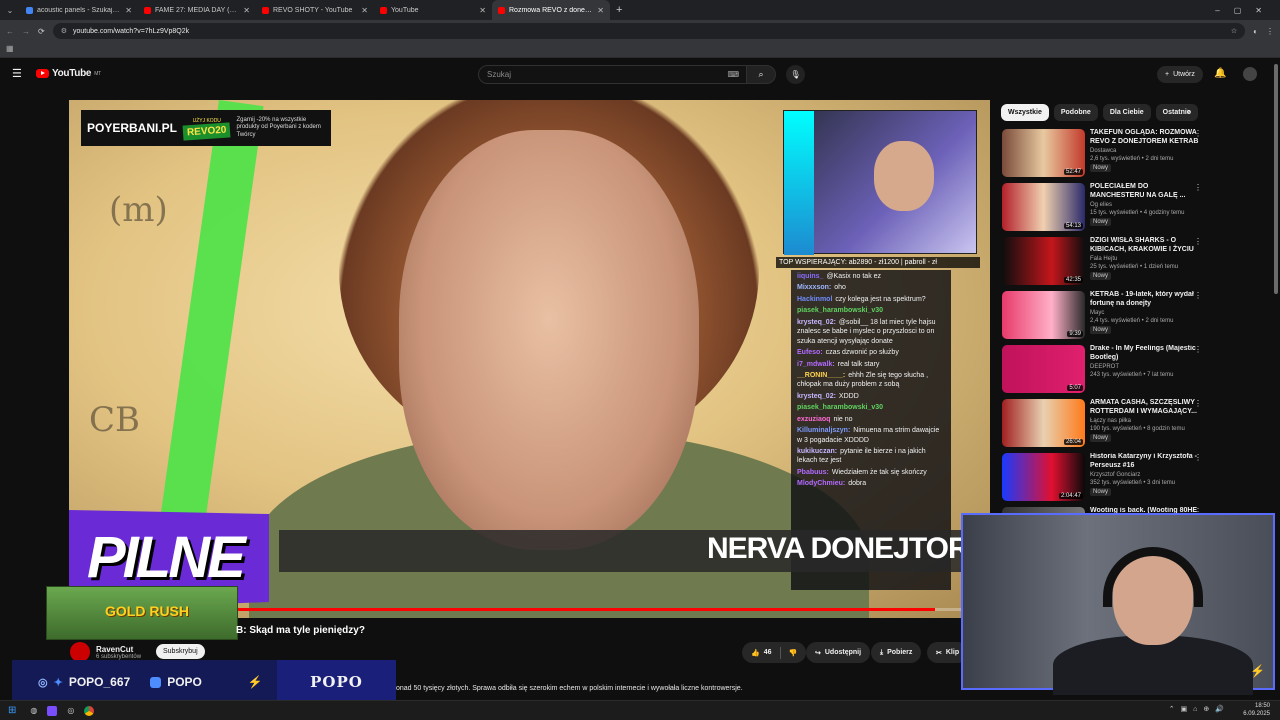 Image resolution: width=1280 pixels, height=720 pixels. Describe the element at coordinates (1256, 711) in the screenshot. I see `system-clock: 18:50 6.09.2025` at that location.